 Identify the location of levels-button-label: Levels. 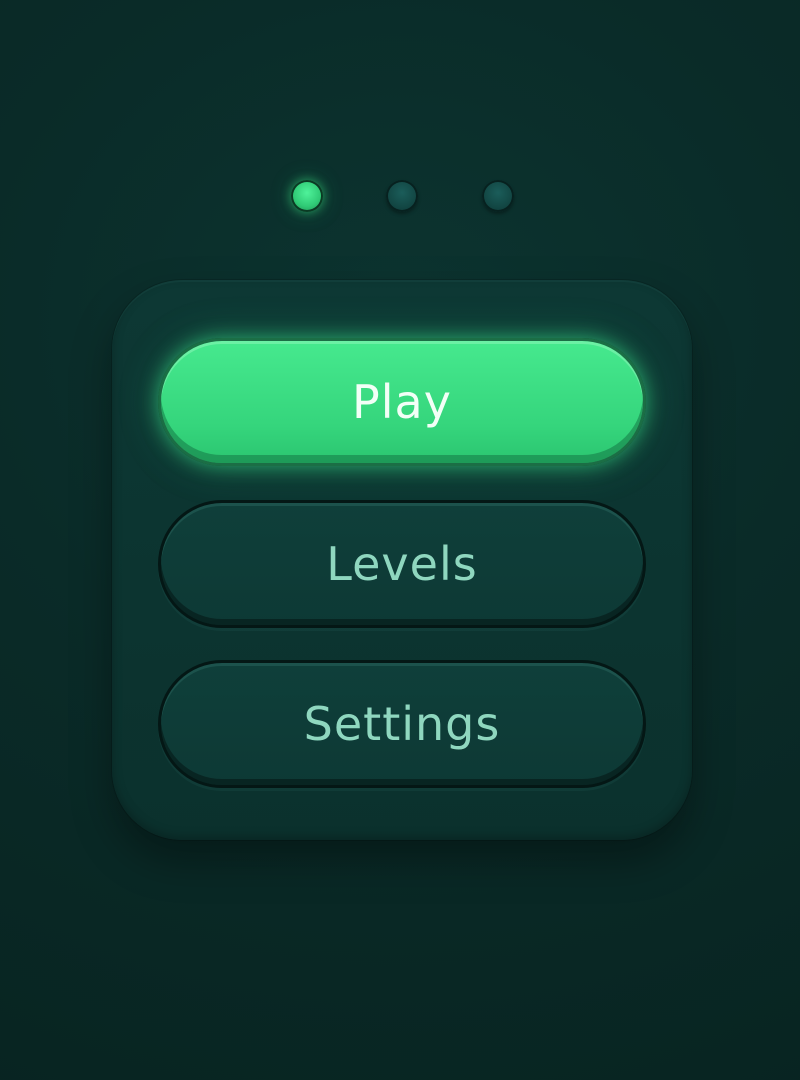
(402, 564).